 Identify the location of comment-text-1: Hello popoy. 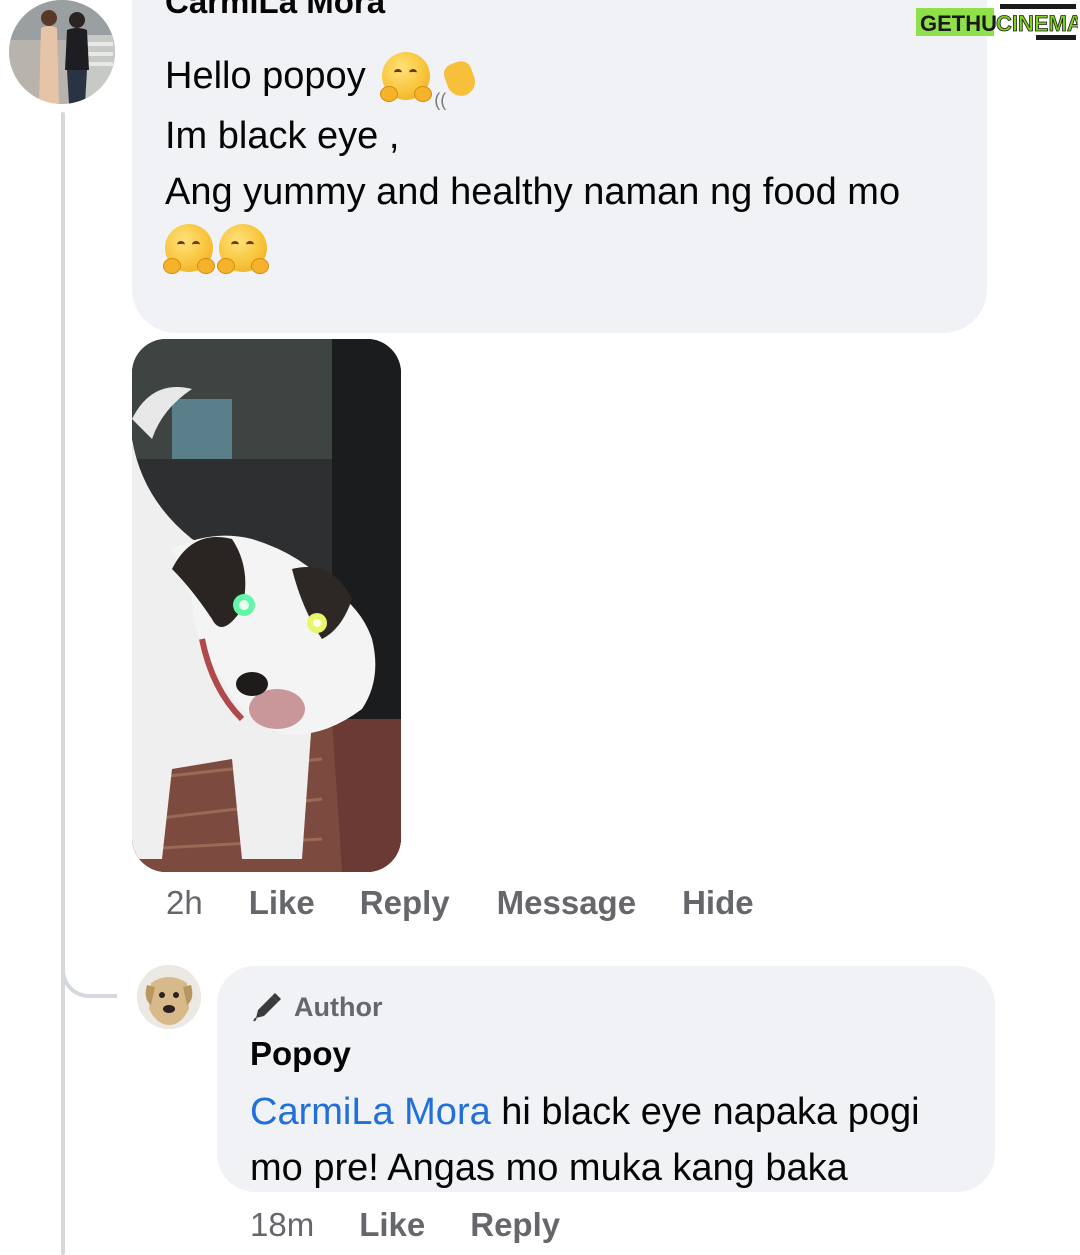
(265, 76).